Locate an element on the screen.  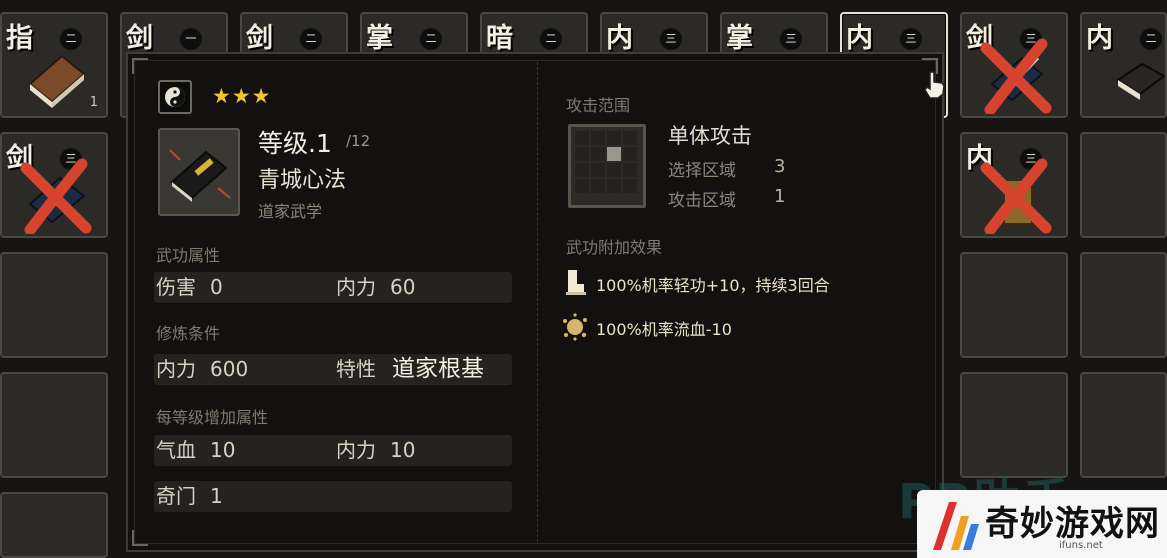
slot-tier-badge: 一 is located at coordinates (191, 39).